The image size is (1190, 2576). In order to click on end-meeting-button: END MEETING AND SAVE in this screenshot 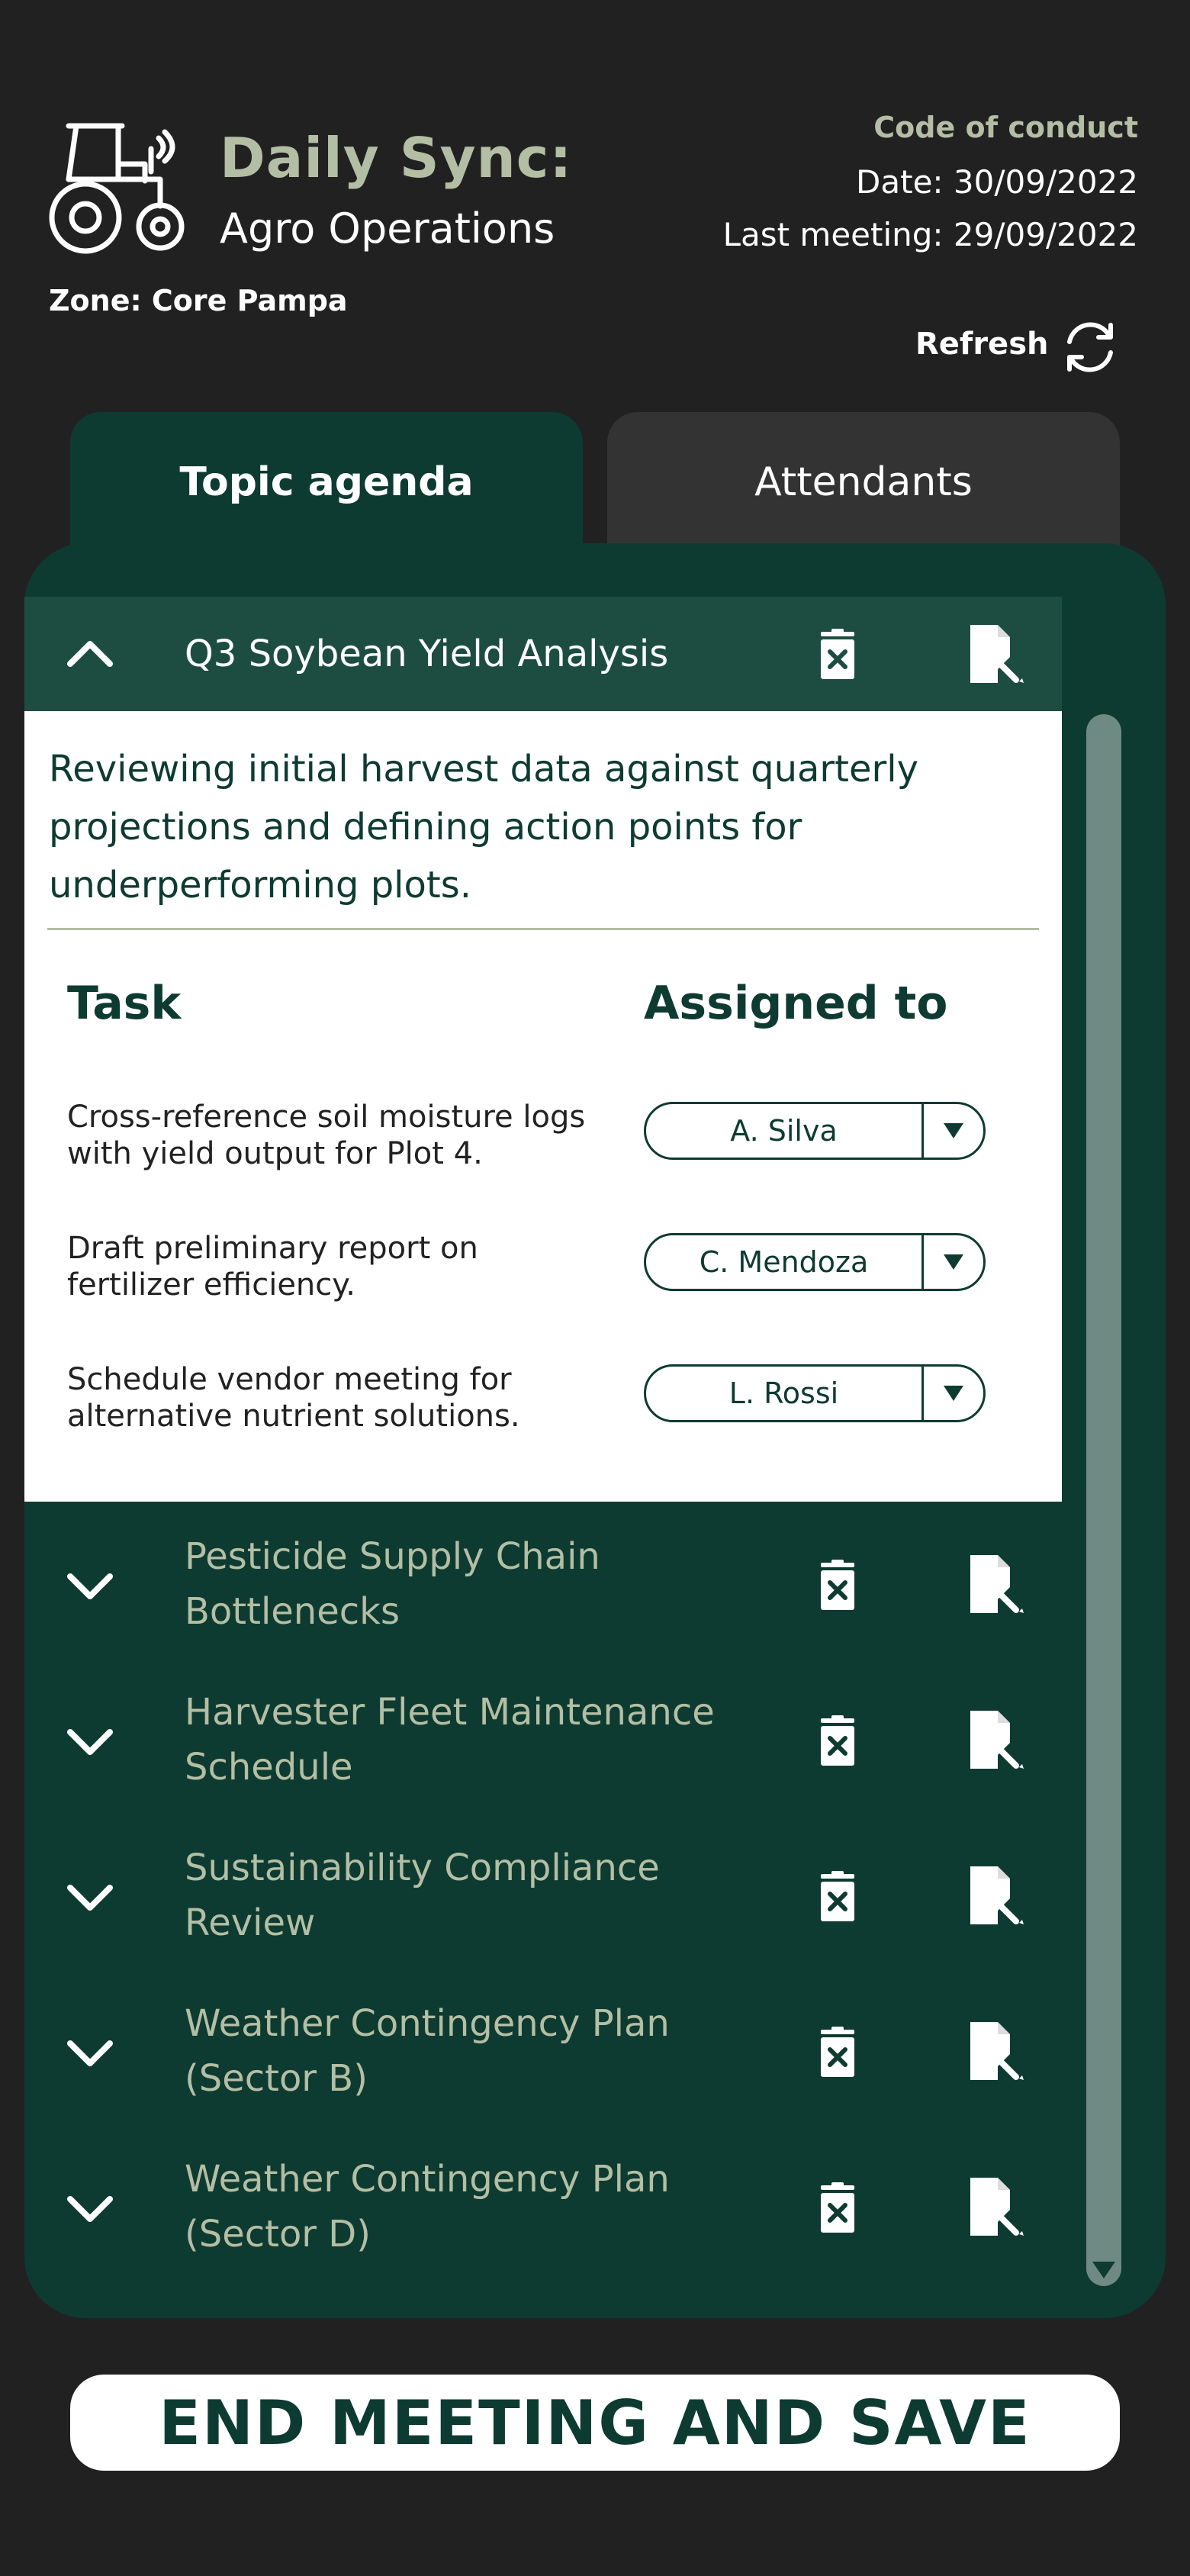, I will do `click(595, 2423)`.